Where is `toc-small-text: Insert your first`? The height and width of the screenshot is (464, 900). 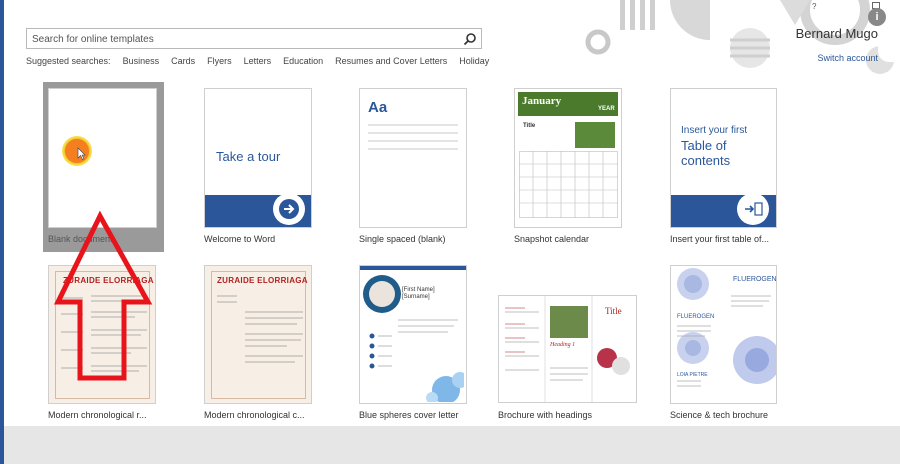
toc-small-text: Insert your first is located at coordinates (714, 130).